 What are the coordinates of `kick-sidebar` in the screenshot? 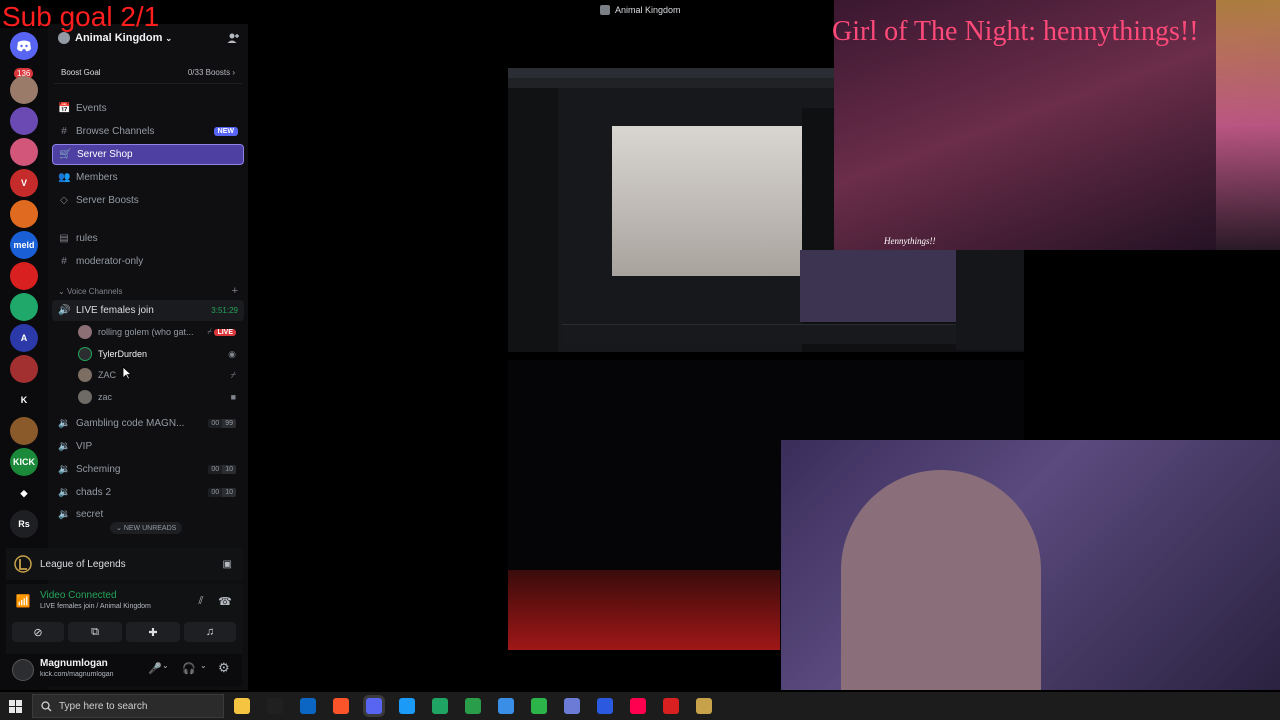 It's located at (533, 220).